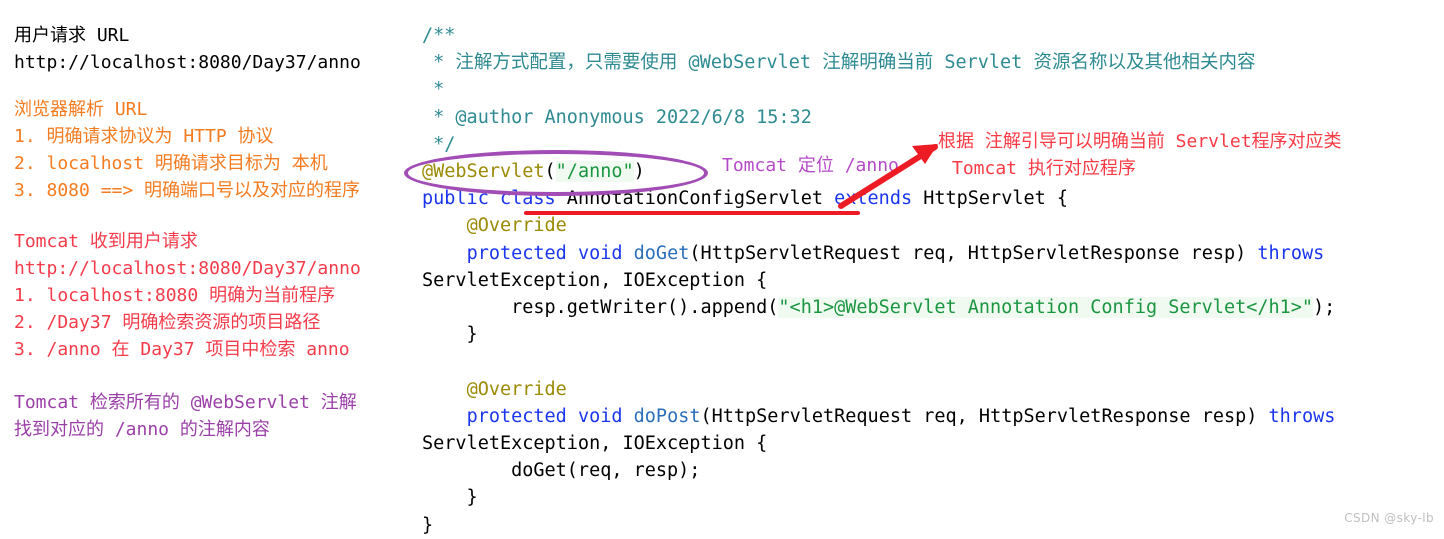 The image size is (1444, 539). I want to click on code-line: /**, so click(927, 35).